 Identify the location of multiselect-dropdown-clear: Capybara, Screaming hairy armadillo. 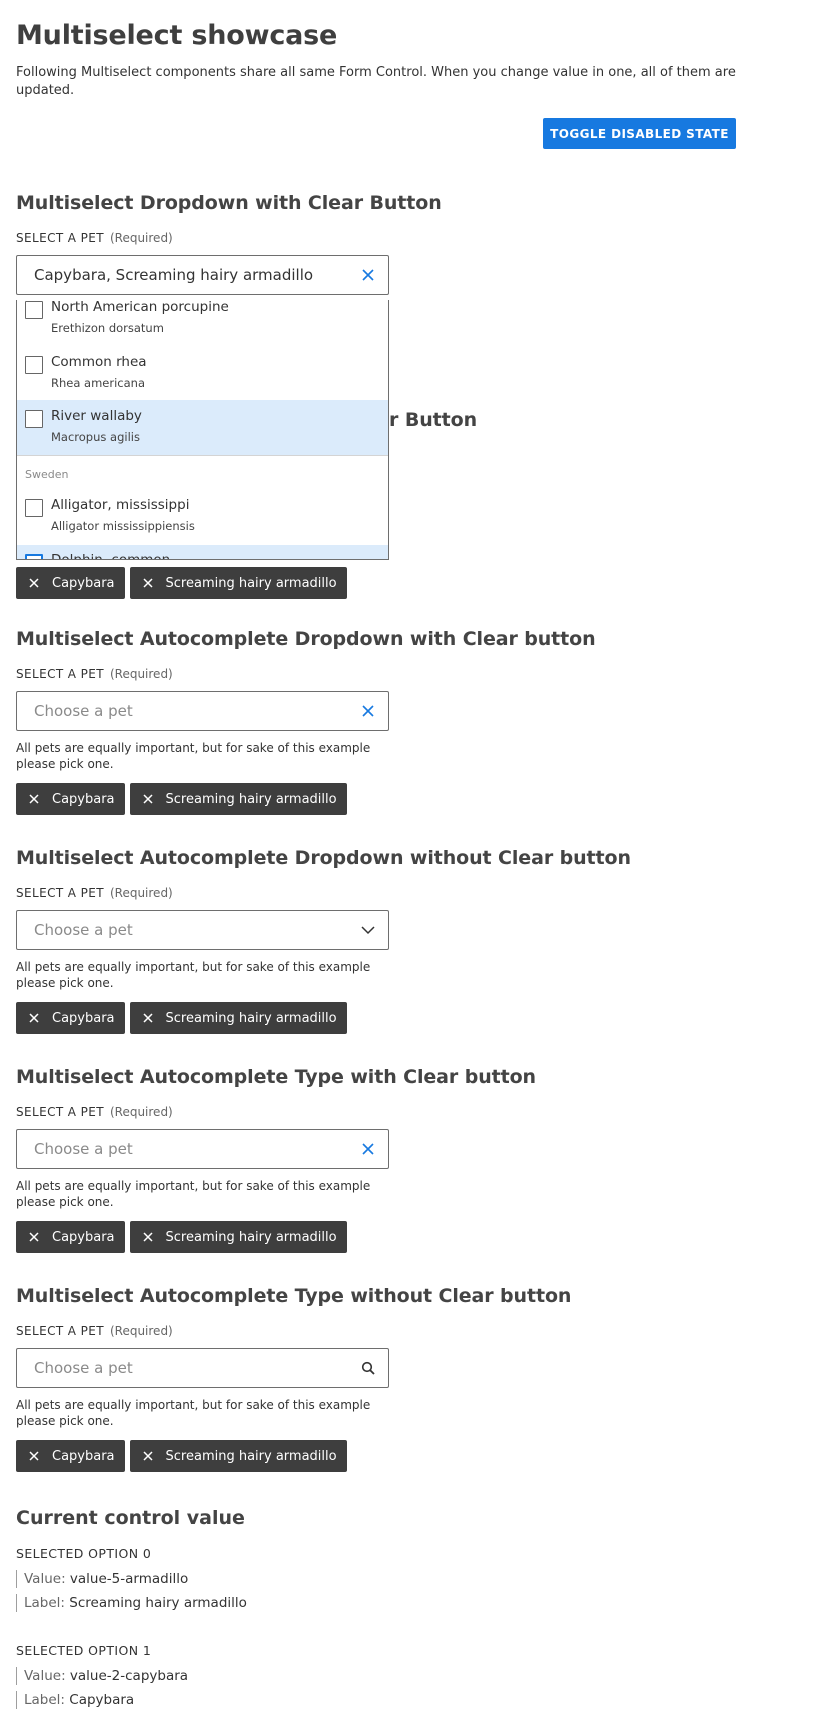
(202, 275).